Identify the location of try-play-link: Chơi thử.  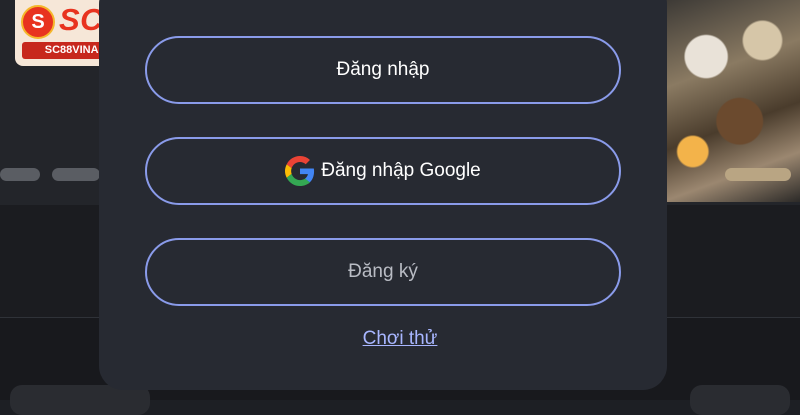
(400, 339).